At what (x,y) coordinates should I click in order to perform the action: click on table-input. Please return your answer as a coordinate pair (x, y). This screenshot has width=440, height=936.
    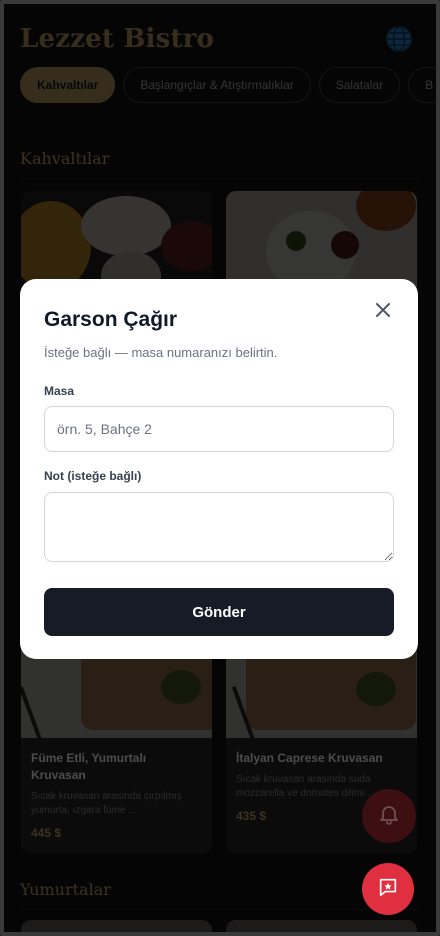
    Looking at the image, I should click on (219, 429).